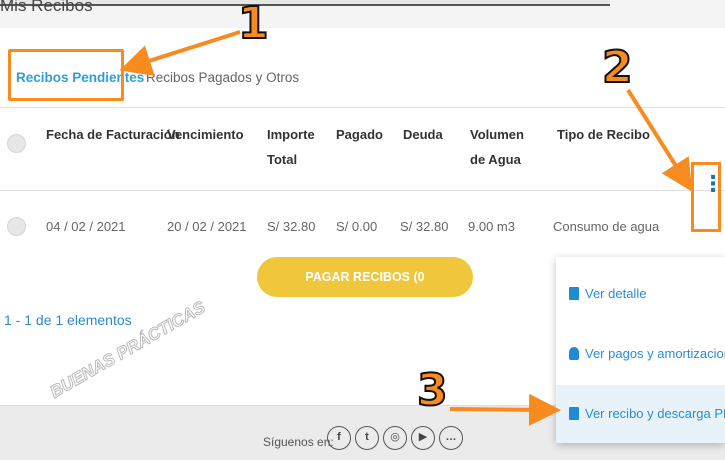 The width and height of the screenshot is (725, 460). What do you see at coordinates (659, 140) in the screenshot?
I see `arrow-step2` at bounding box center [659, 140].